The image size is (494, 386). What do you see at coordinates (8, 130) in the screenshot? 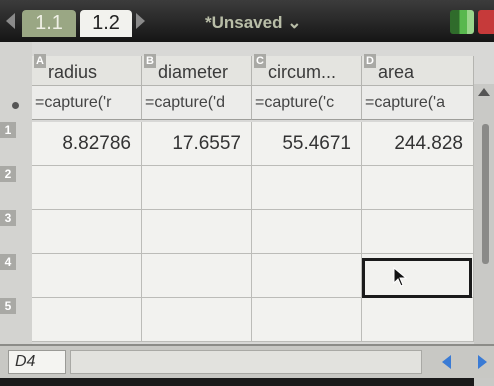
I see `row-number: 1` at bounding box center [8, 130].